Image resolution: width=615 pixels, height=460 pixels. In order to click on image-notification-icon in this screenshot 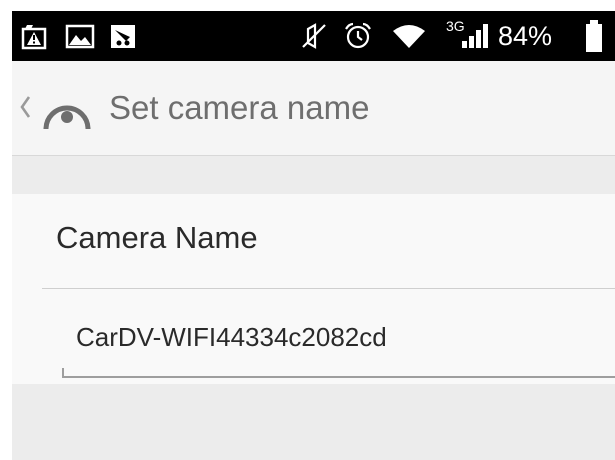, I will do `click(80, 36)`.